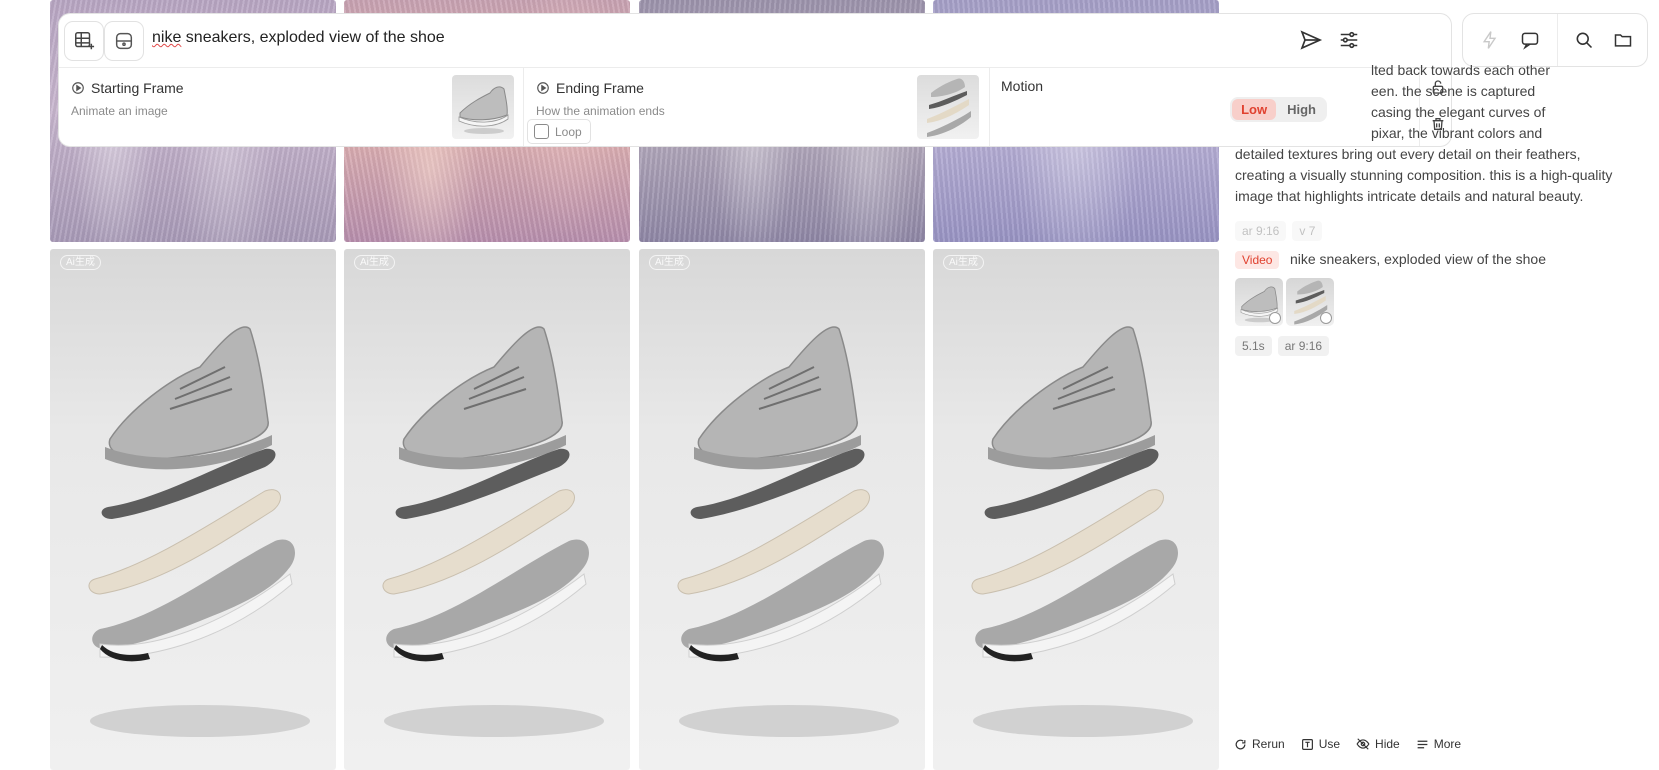 This screenshot has height=770, width=1659. I want to click on folder-icon, so click(1623, 40).